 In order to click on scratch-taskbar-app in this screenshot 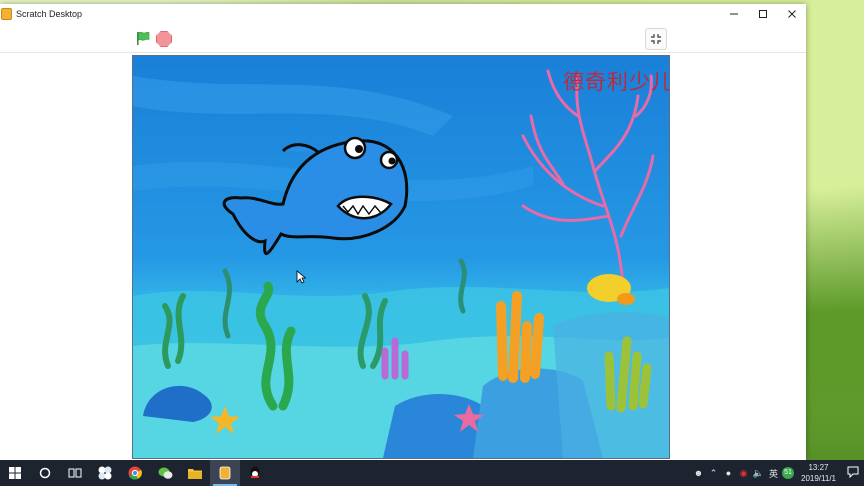, I will do `click(225, 473)`.